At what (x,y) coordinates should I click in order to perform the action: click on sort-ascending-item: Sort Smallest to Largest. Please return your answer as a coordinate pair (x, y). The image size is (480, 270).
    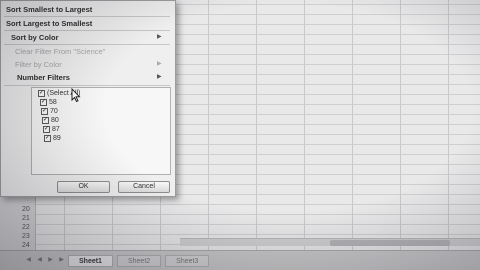
    Looking at the image, I should click on (49, 9).